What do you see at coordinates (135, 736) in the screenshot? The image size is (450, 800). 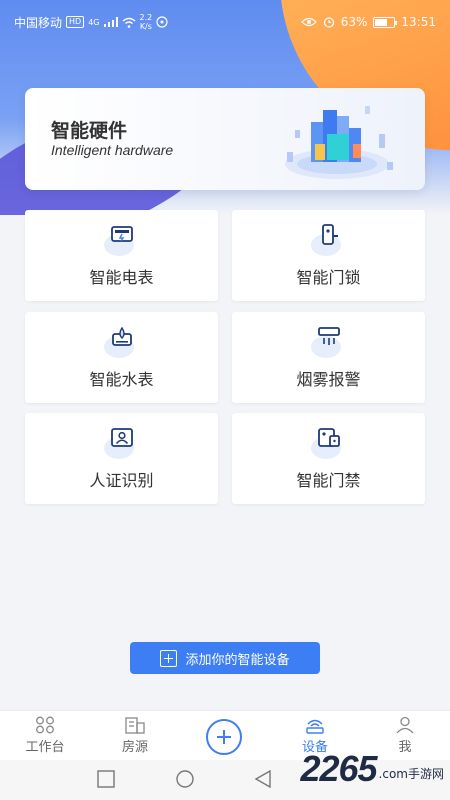 I see `tab-listing: 房源` at bounding box center [135, 736].